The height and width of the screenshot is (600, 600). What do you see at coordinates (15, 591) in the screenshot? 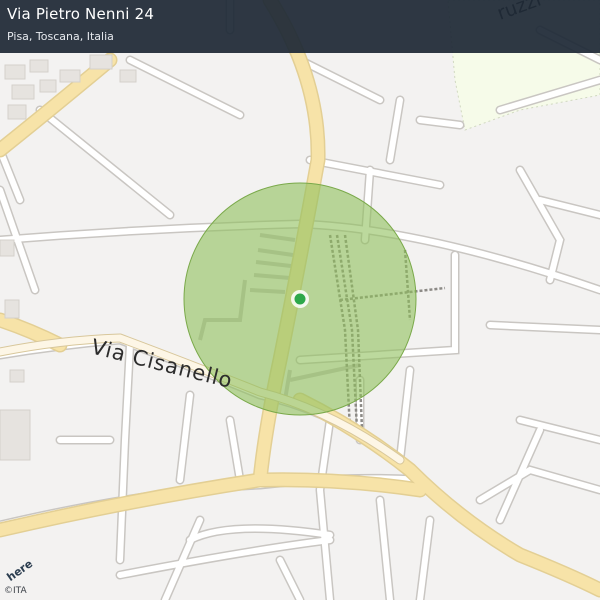
I see `copyright-text: ©ITA` at bounding box center [15, 591].